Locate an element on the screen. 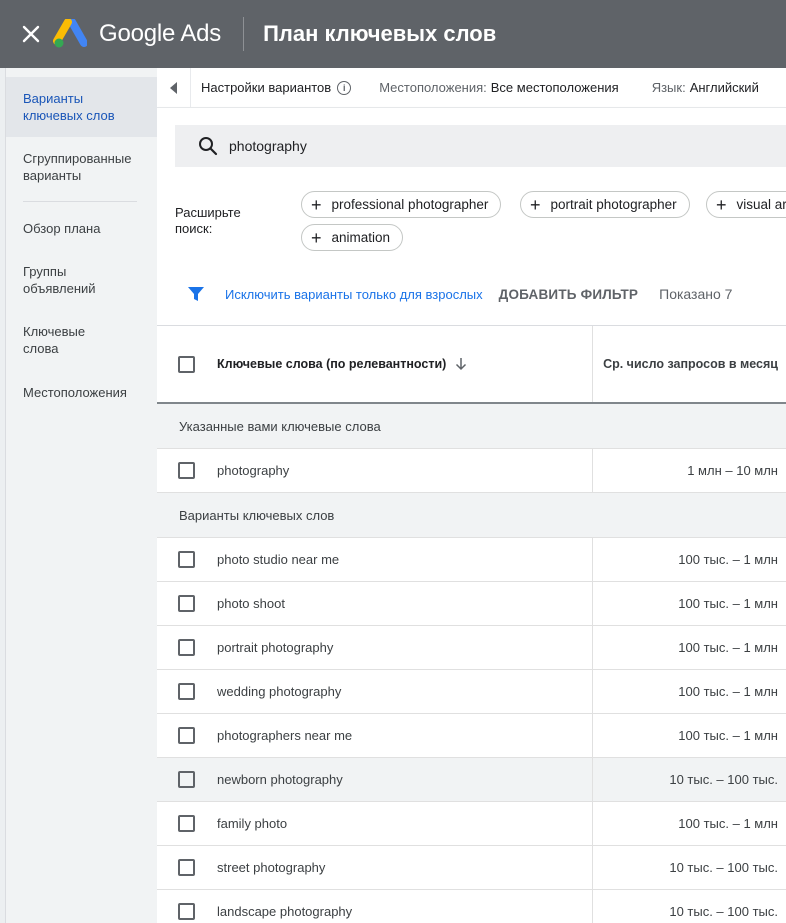 This screenshot has height=923, width=786. table-row: landscape photography 10 тыс. – 100 тыс. is located at coordinates (471, 906).